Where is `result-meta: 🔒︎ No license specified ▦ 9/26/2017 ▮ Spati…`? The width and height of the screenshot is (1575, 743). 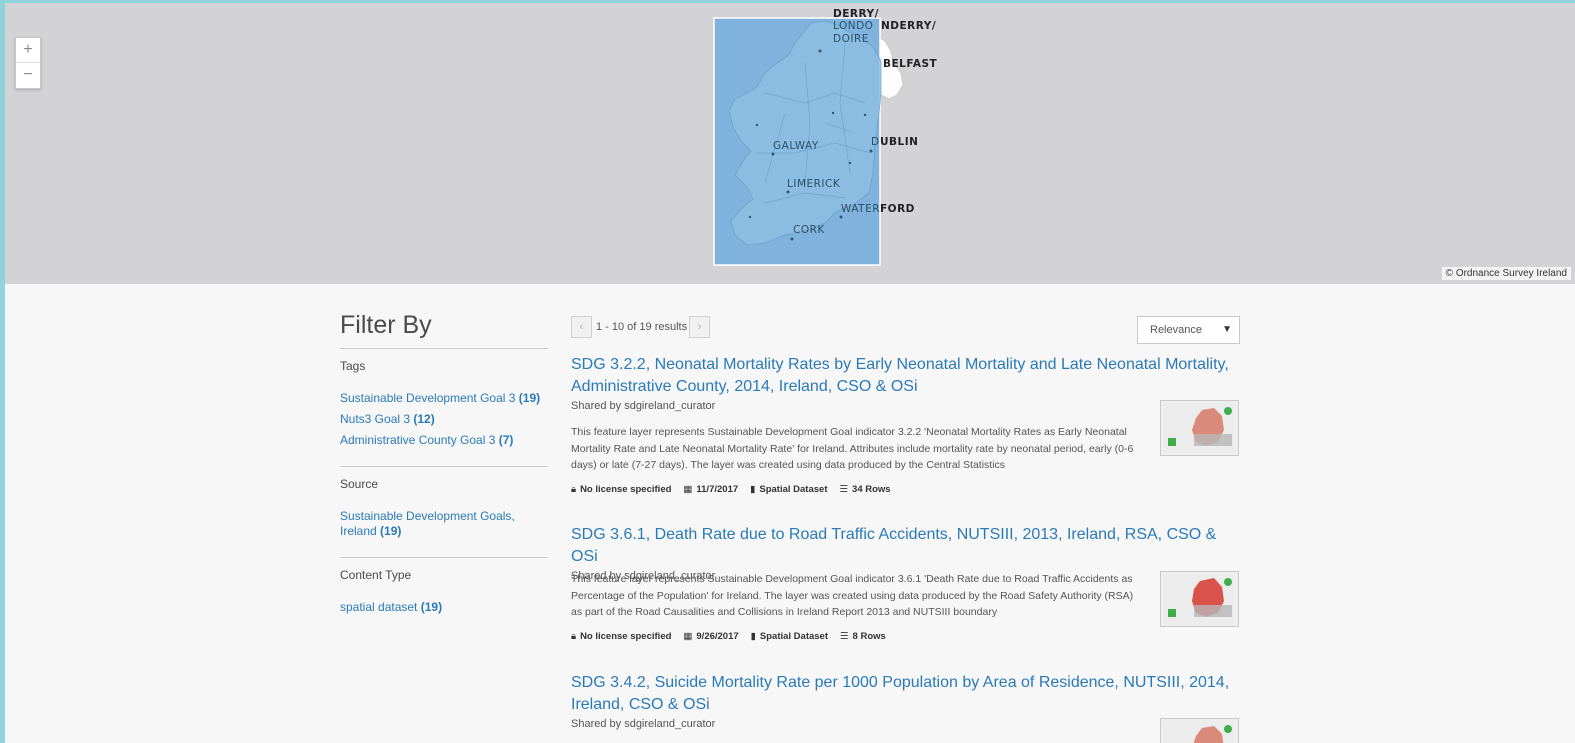
result-meta: 🔒︎ No license specified ▦ 9/26/2017 ▮ Spati… is located at coordinates (728, 636).